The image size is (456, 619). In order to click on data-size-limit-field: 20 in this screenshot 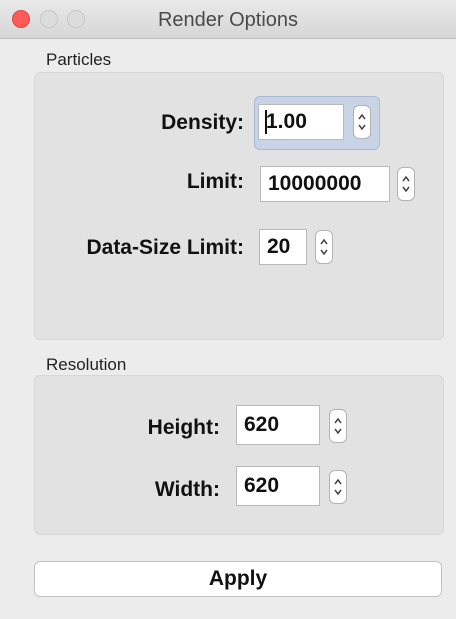, I will do `click(283, 247)`.